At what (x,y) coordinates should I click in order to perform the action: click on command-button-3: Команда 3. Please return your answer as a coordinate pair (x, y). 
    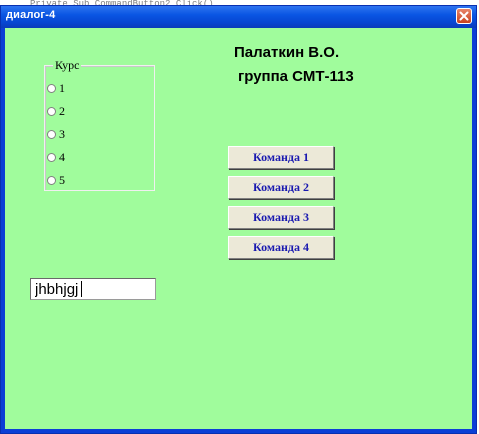
    Looking at the image, I should click on (281, 217).